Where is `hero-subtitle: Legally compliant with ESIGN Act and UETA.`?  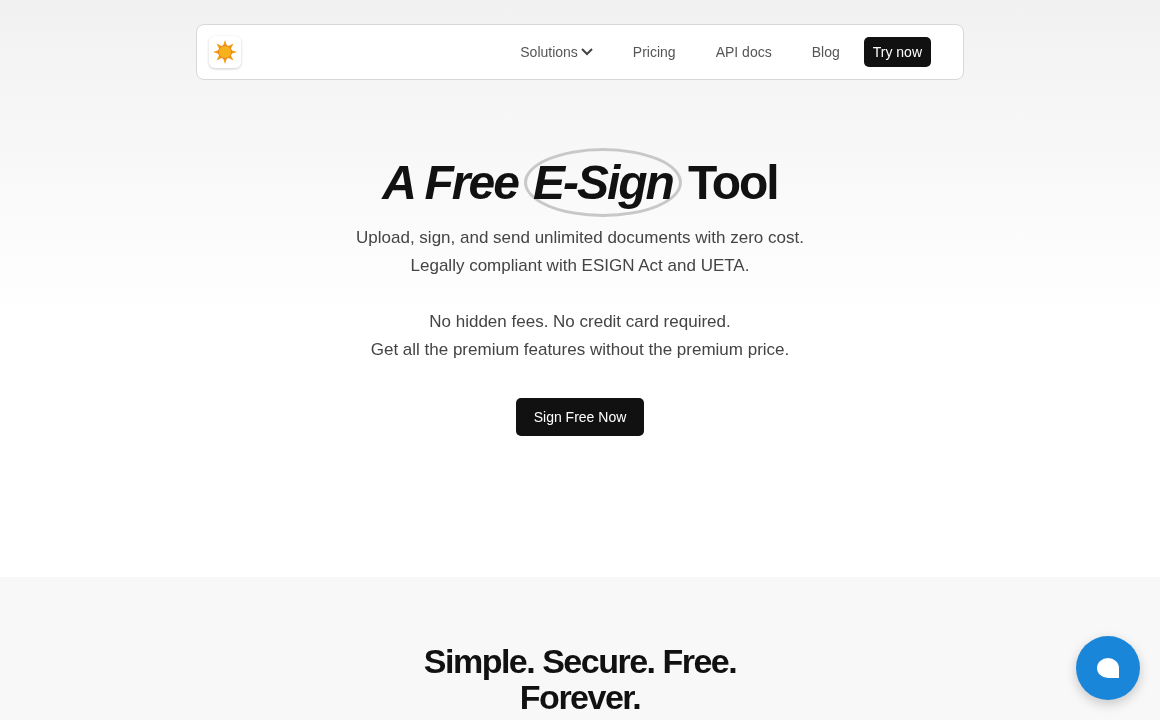 hero-subtitle: Legally compliant with ESIGN Act and UETA. is located at coordinates (580, 266).